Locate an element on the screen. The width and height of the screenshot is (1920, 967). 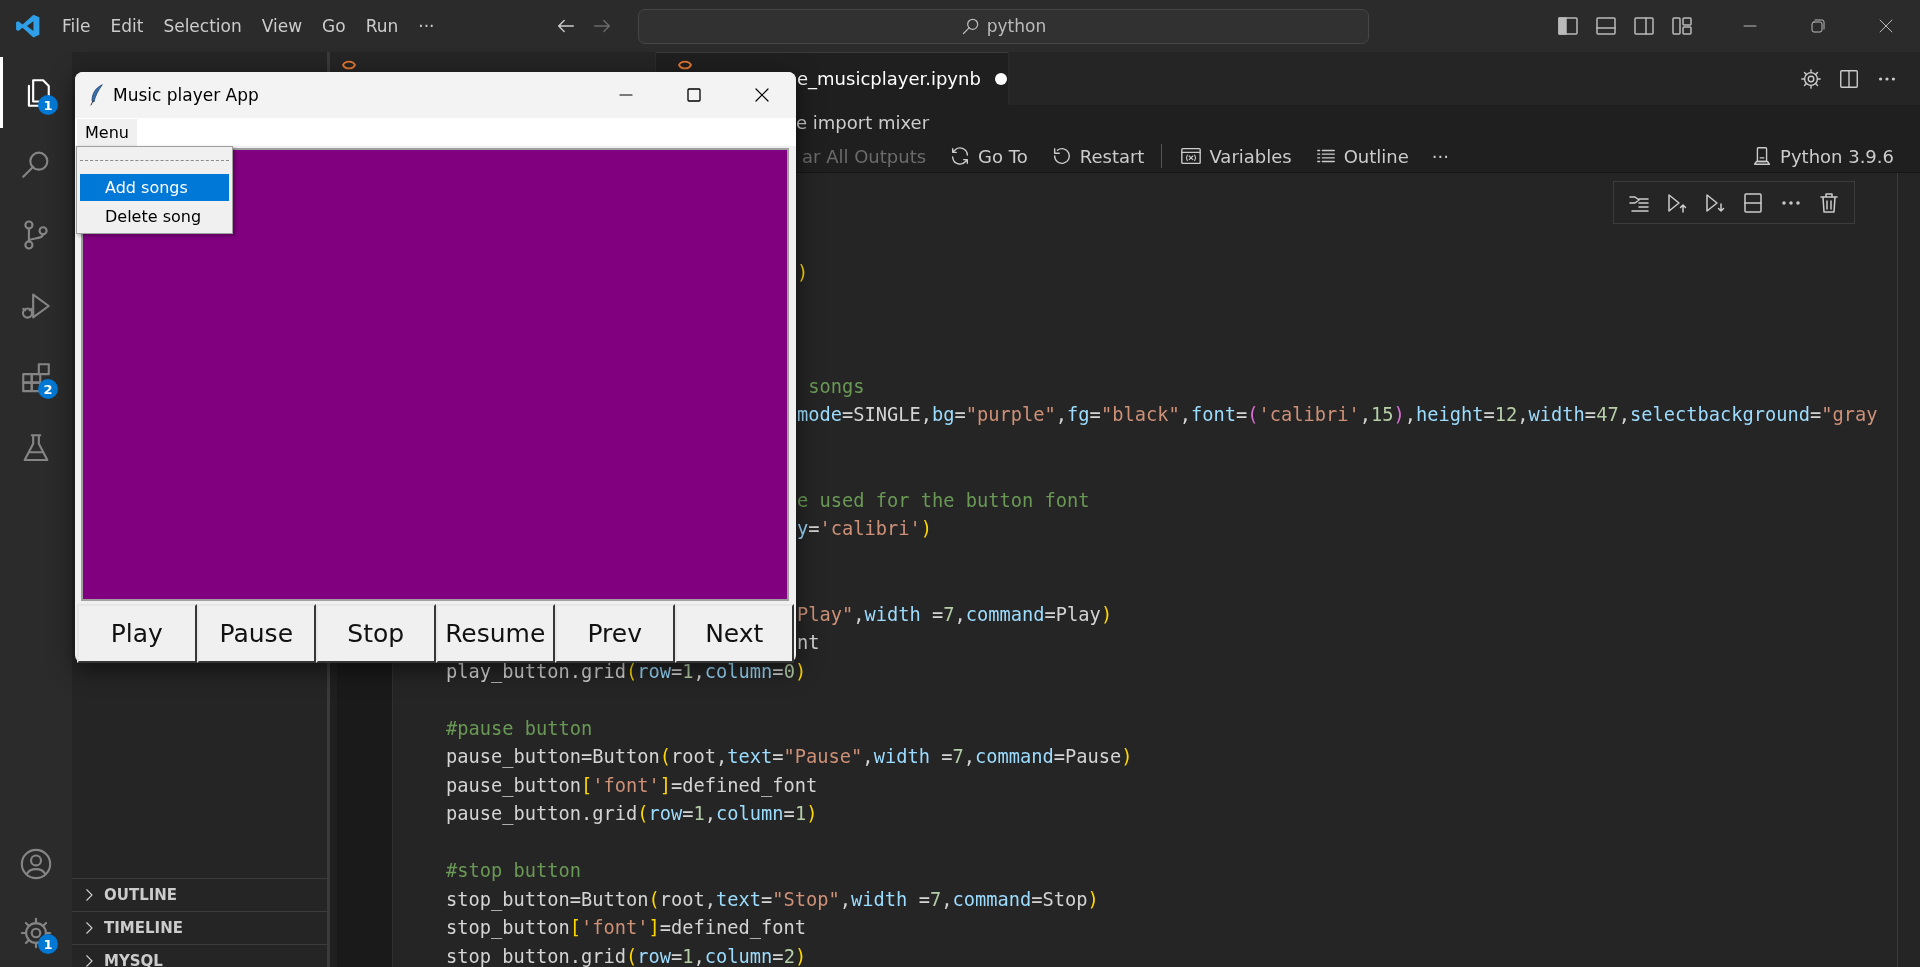
code-line: mode=SINGLE,bg="purple",fg="black",font=('calibri',15),height=12,width=47,selectbackground="gray is located at coordinates (1337, 415).